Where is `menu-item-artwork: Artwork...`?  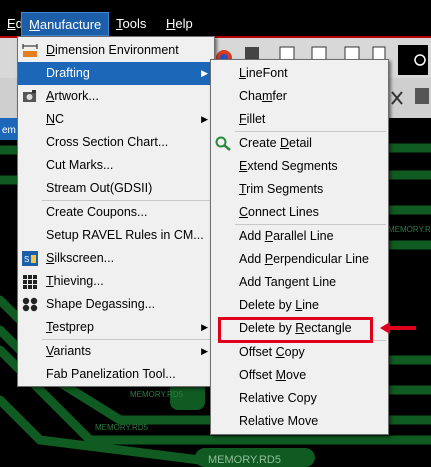 menu-item-artwork: Artwork... is located at coordinates (116, 96).